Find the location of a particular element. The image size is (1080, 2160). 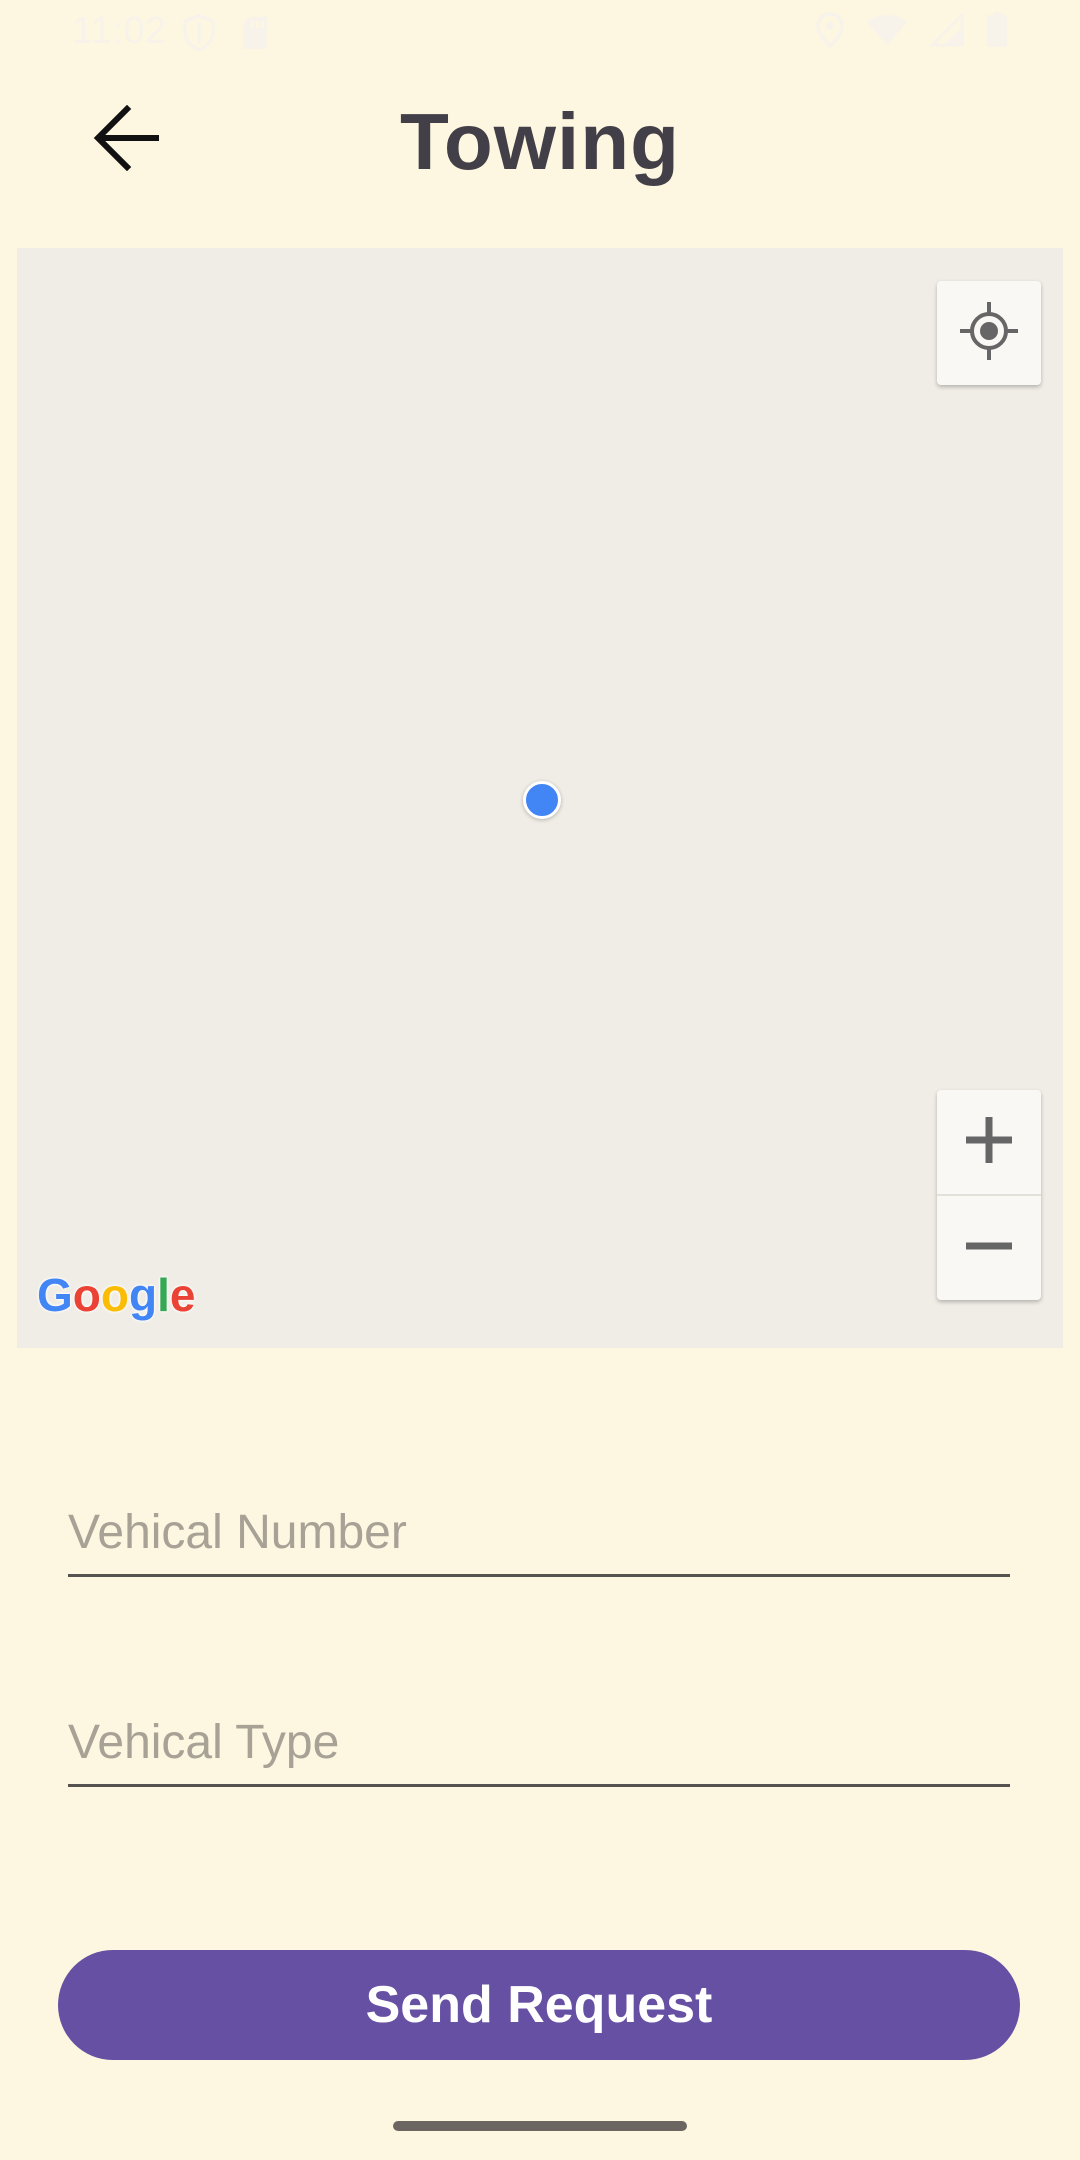

minus-icon is located at coordinates (989, 1248).